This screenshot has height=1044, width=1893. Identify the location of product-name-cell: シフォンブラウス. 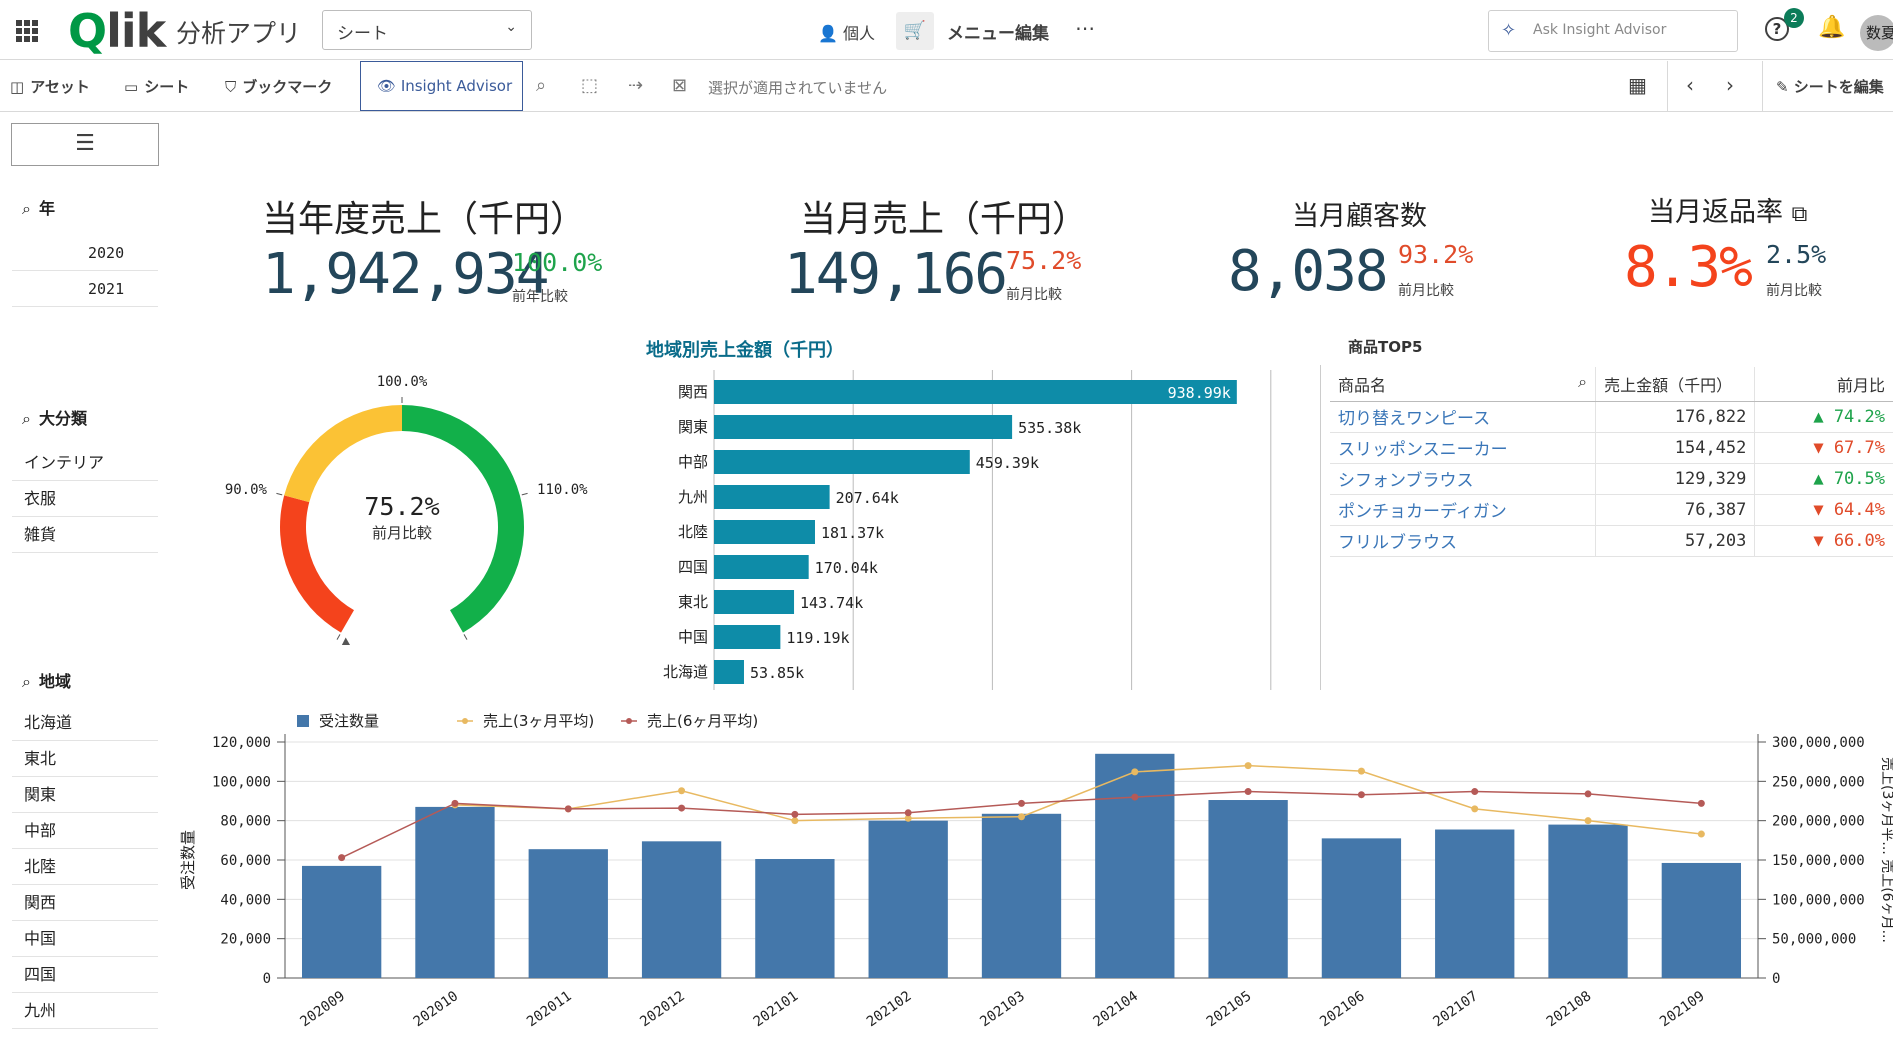
(1463, 479).